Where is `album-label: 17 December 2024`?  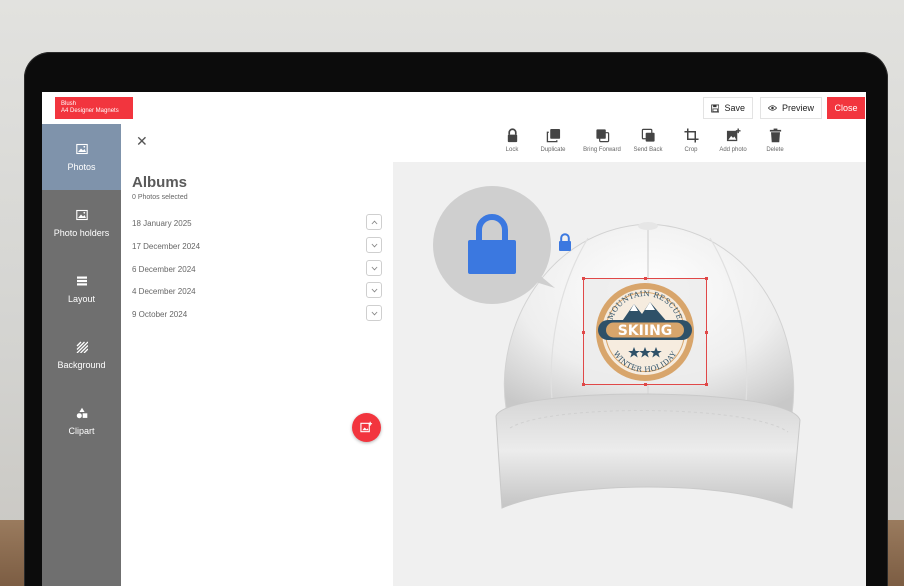
album-label: 17 December 2024 is located at coordinates (166, 246).